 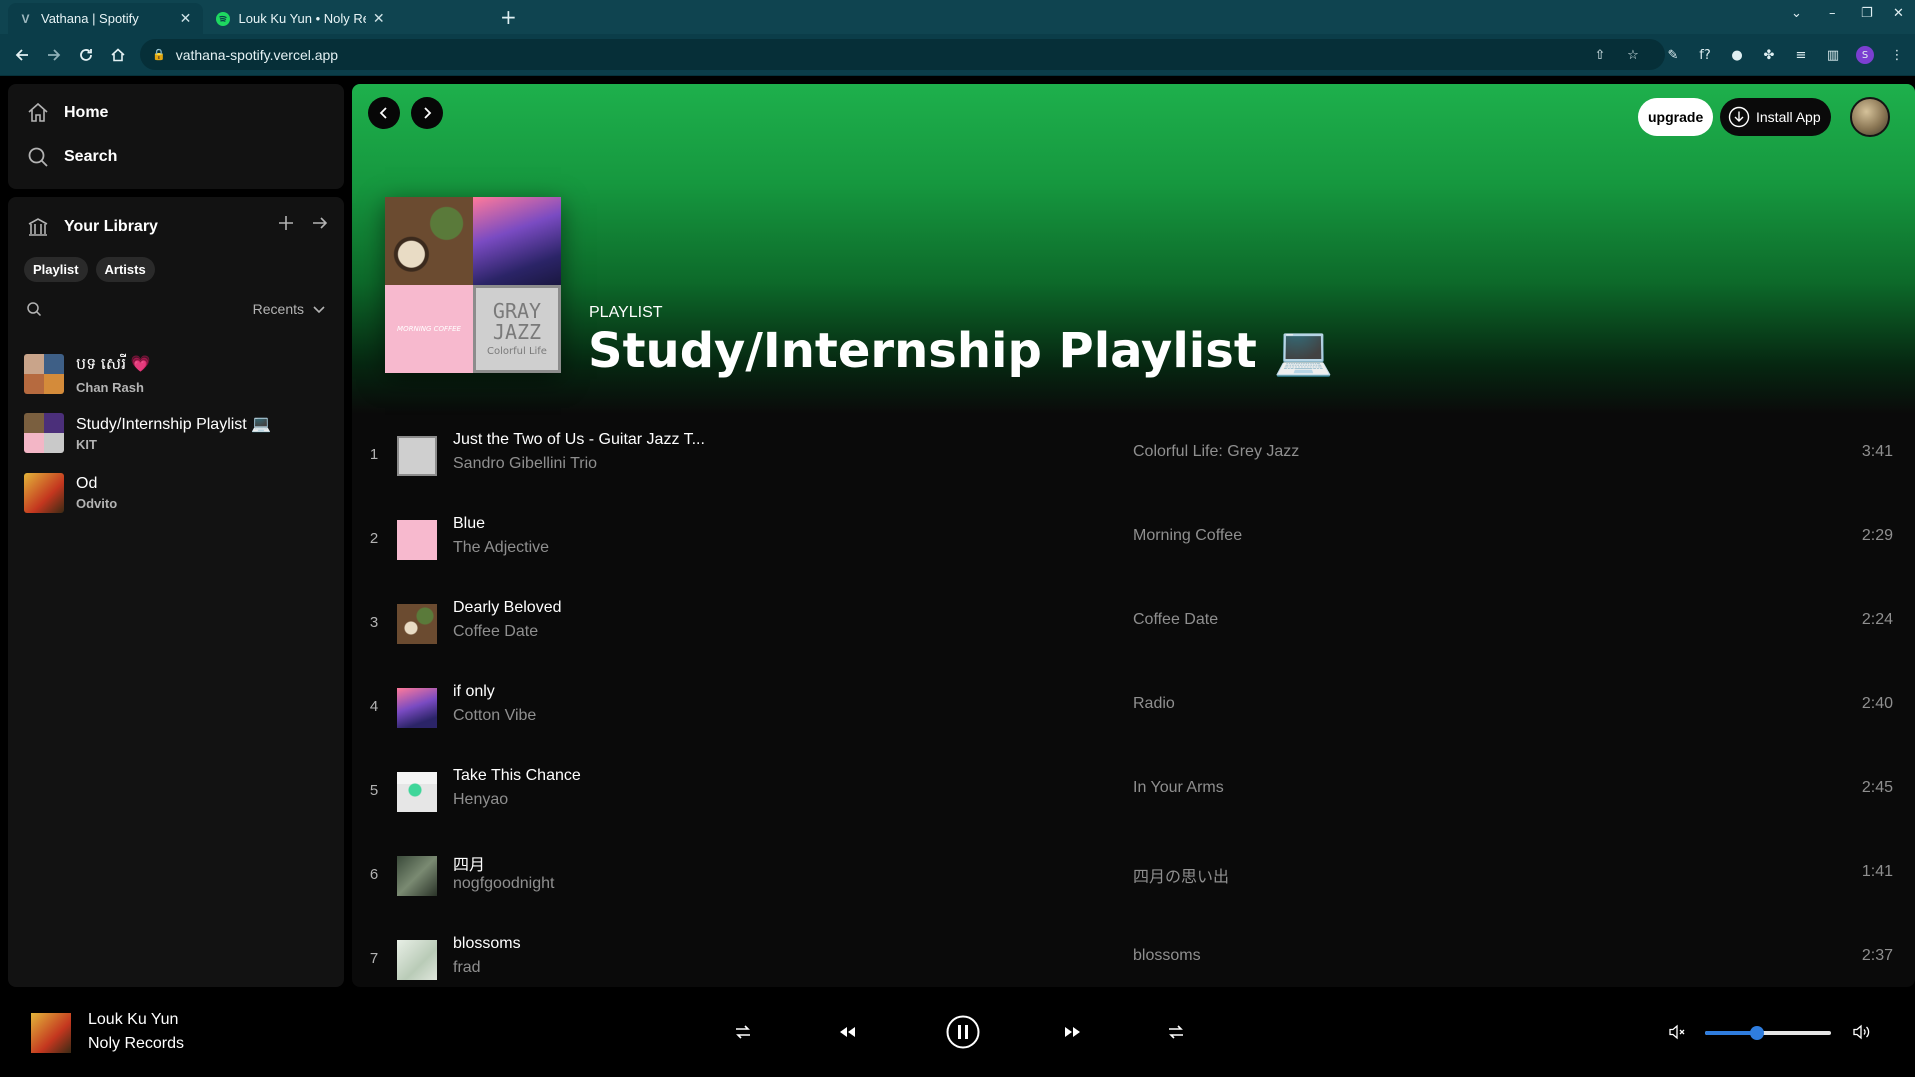 What do you see at coordinates (71, 157) in the screenshot?
I see `nav-search: Search` at bounding box center [71, 157].